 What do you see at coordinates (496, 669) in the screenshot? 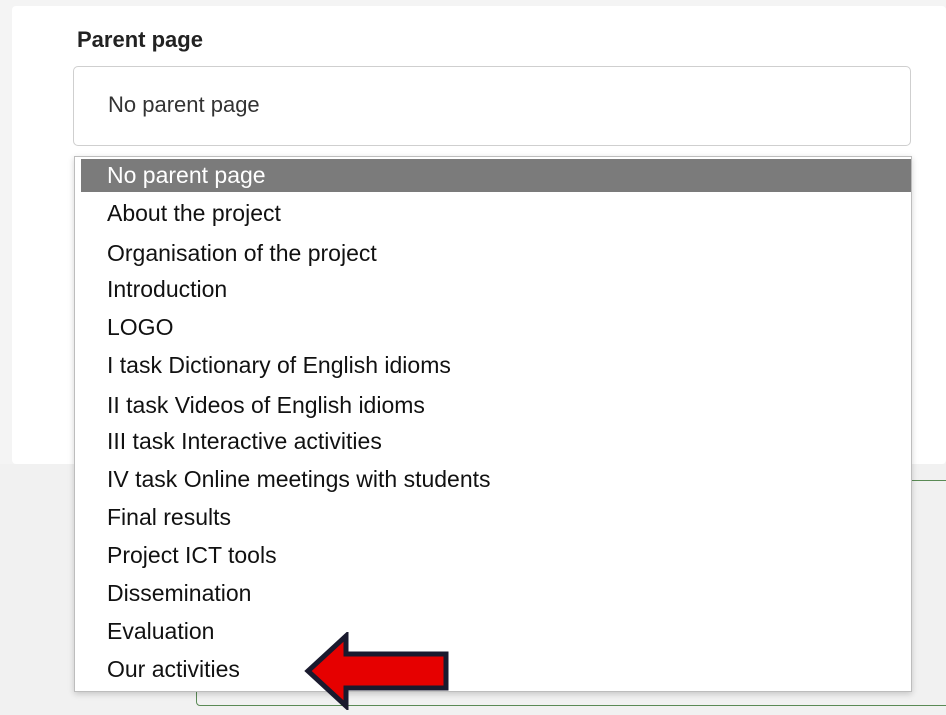
I see `dropdown-option-our-activities: Our activities` at bounding box center [496, 669].